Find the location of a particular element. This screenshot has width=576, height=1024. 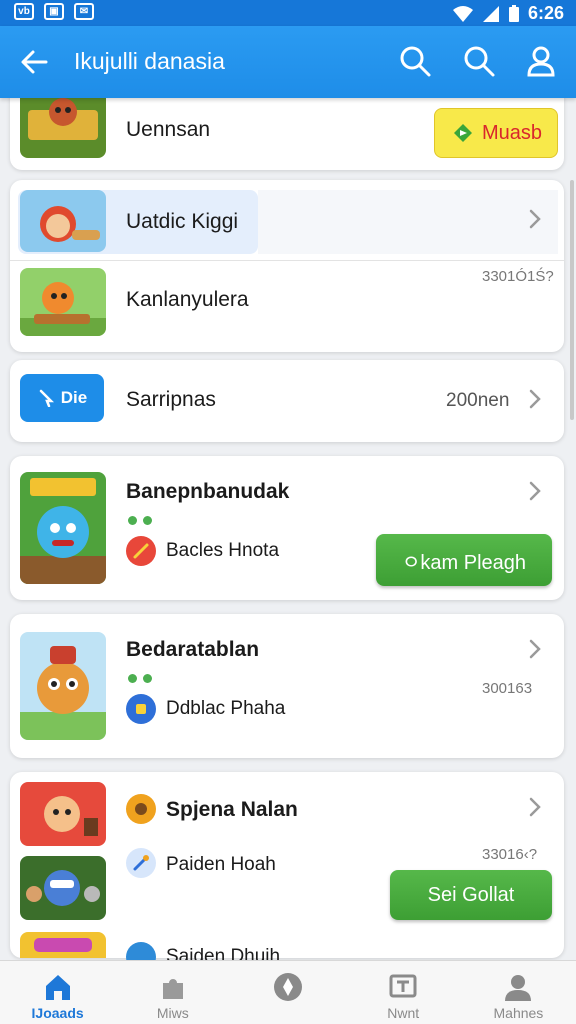

compass-icon is located at coordinates (288, 987).